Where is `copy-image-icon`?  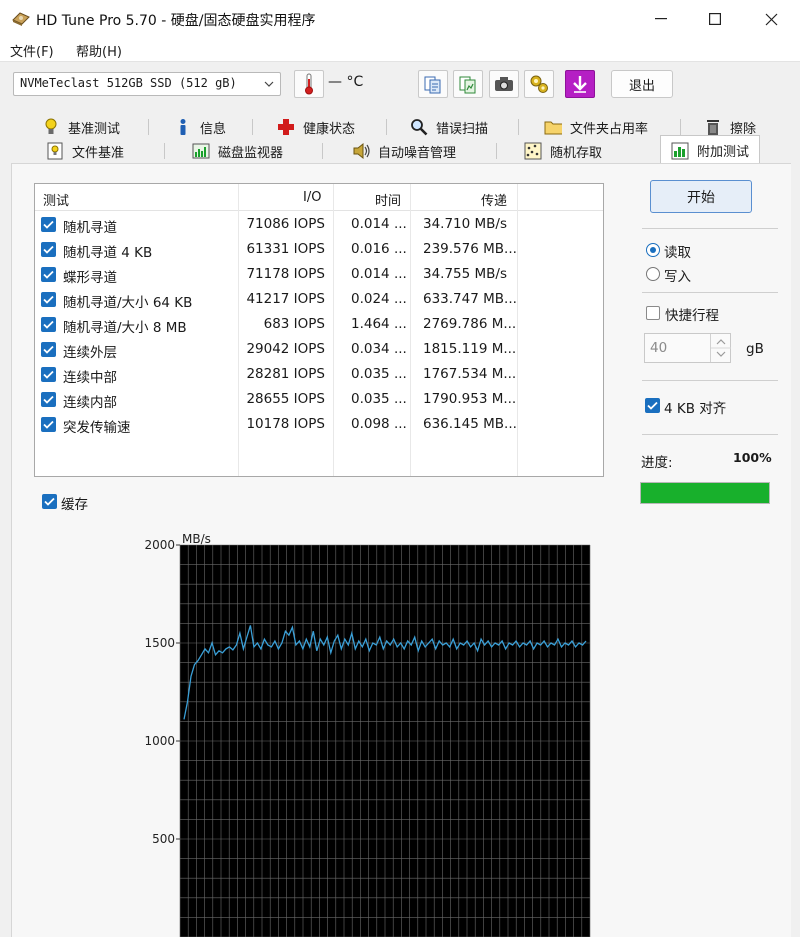 copy-image-icon is located at coordinates (467, 85).